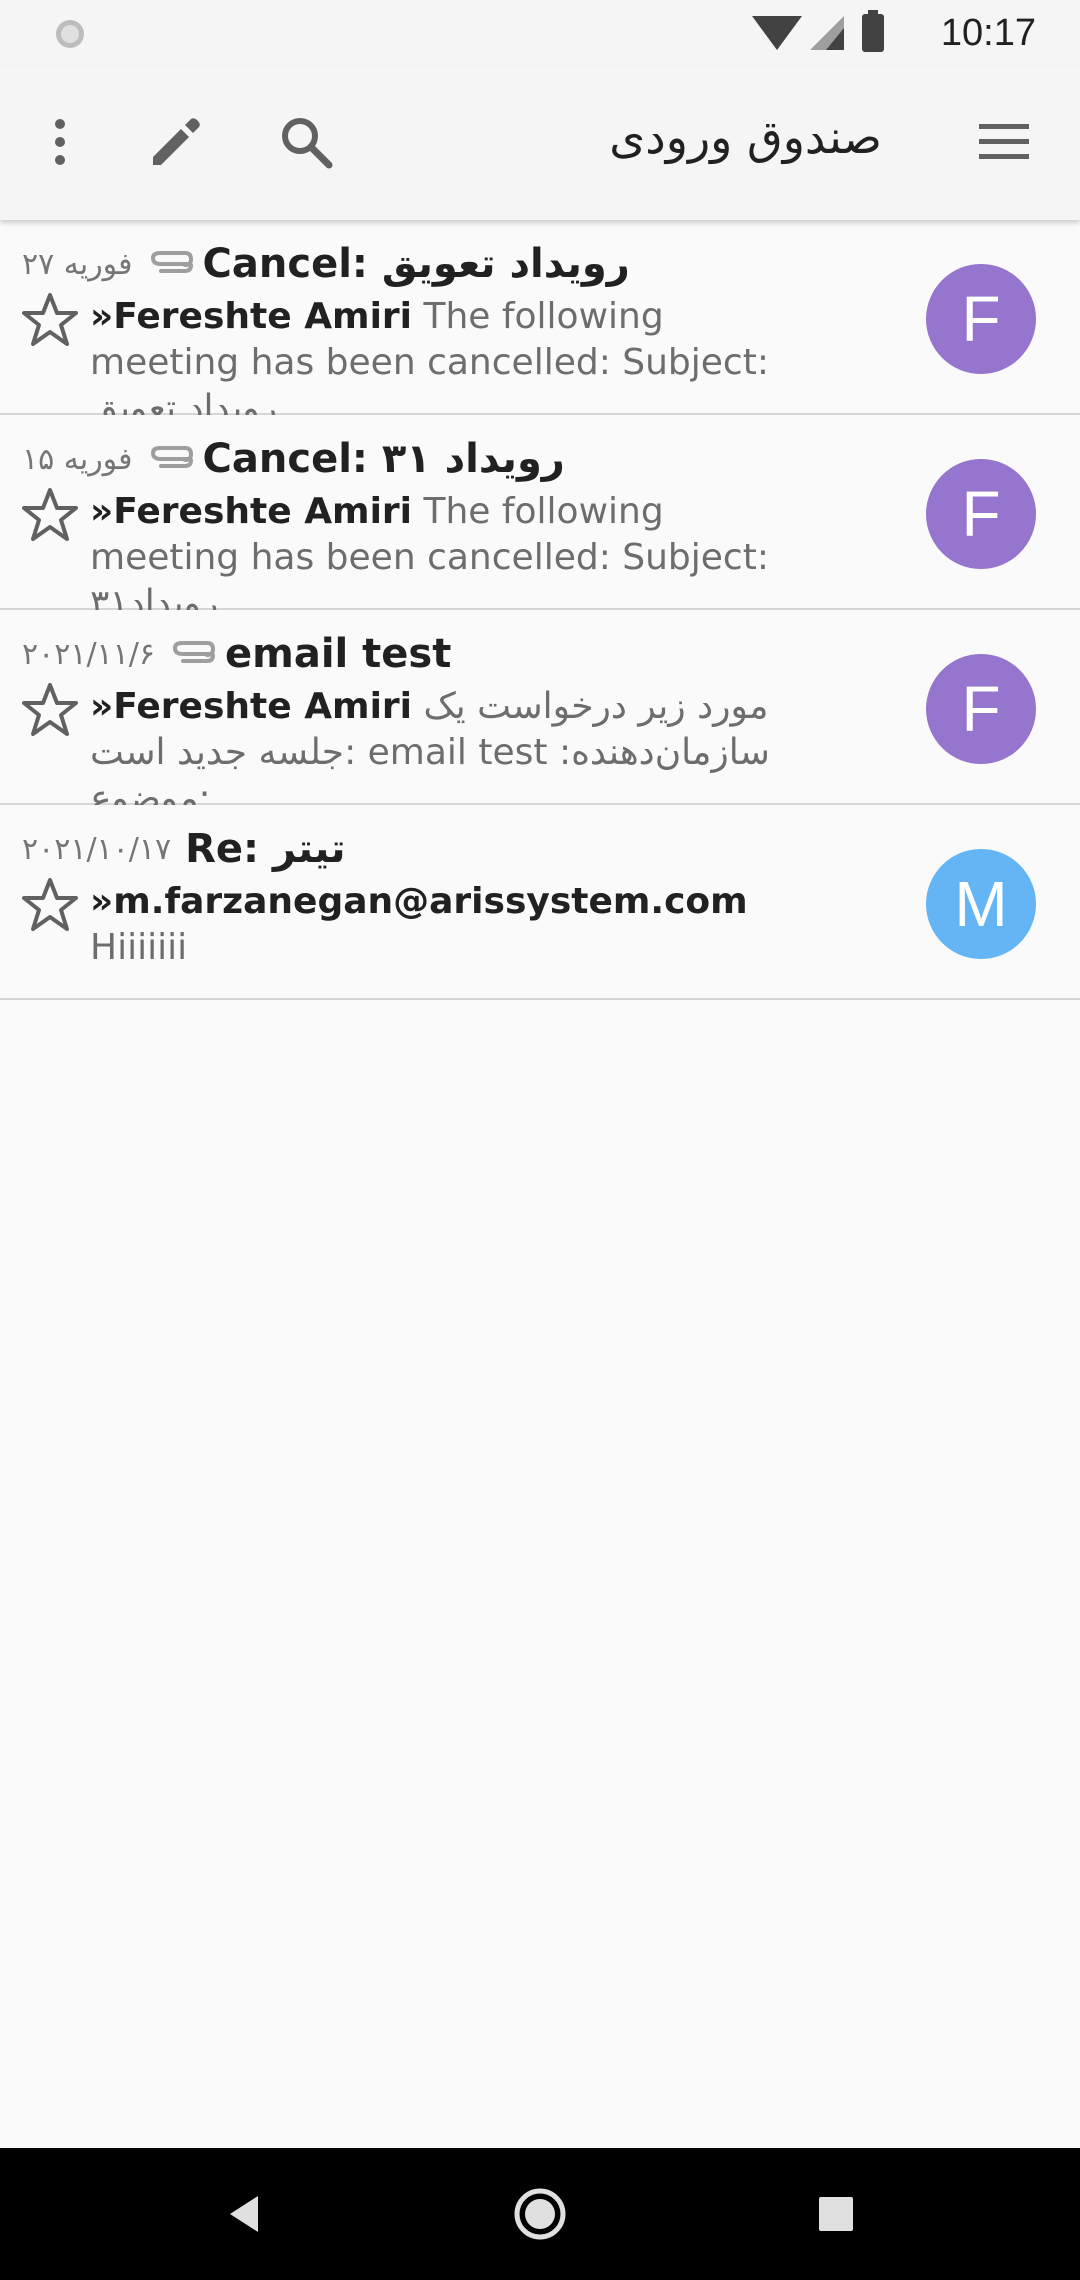 Image resolution: width=1080 pixels, height=2280 pixels. I want to click on message-header: ۲۷ فوریه Cancel: رویداد تعویق, so click(326, 264).